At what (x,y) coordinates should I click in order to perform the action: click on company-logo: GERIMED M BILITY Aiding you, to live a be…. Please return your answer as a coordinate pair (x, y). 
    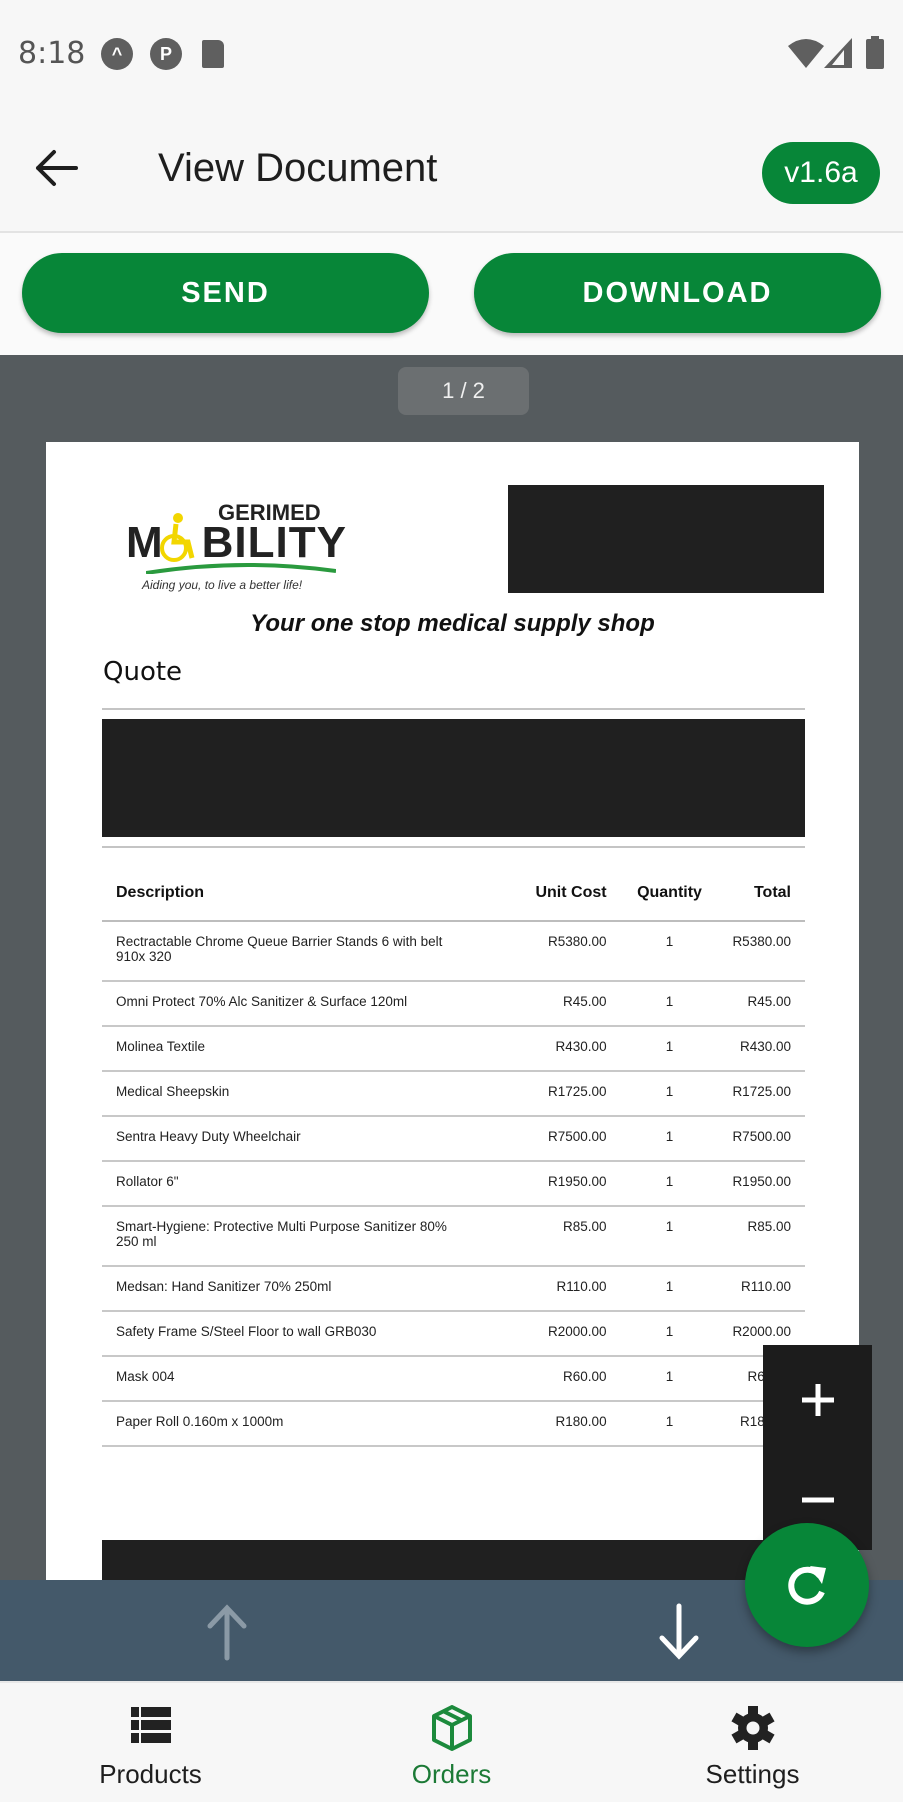
    Looking at the image, I should click on (241, 550).